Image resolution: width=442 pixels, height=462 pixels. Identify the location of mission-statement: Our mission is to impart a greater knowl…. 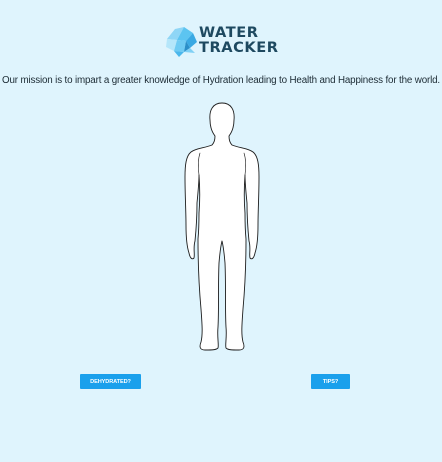
(220, 80).